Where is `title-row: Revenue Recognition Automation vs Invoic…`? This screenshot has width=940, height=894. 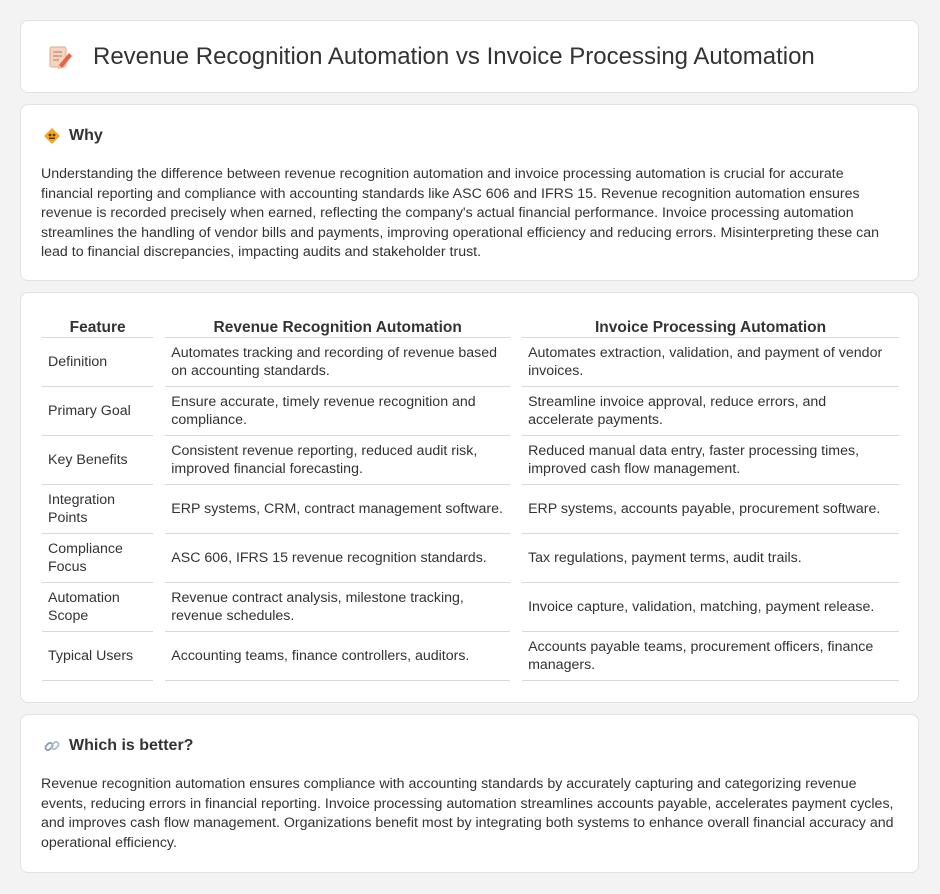
title-row: Revenue Recognition Automation vs Invoic… is located at coordinates (431, 57).